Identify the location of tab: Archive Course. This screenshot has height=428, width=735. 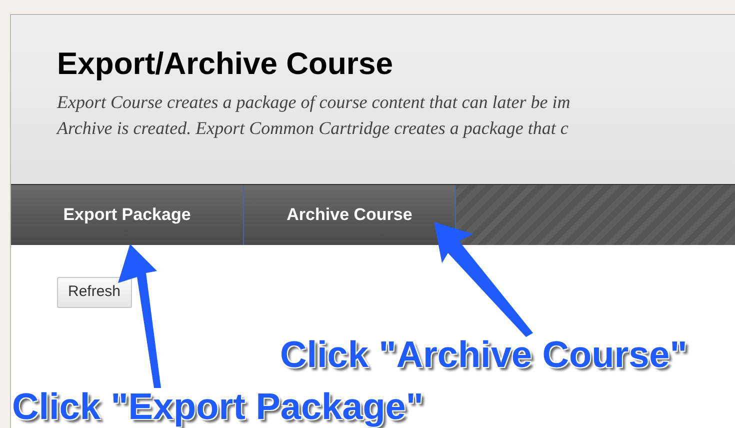
(350, 215).